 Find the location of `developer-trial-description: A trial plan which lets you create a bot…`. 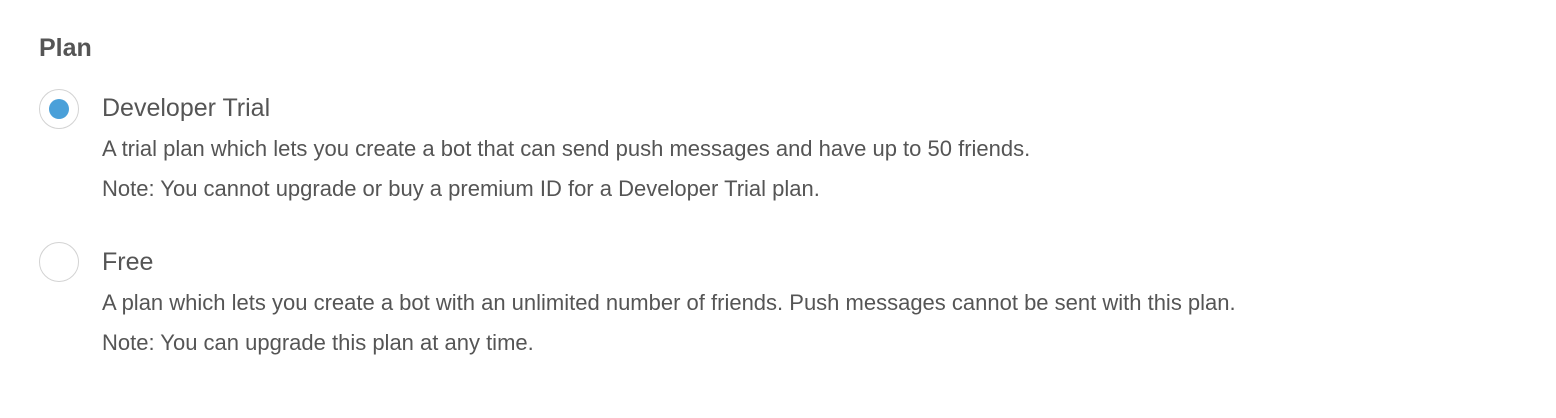

developer-trial-description: A trial plan which lets you create a bot… is located at coordinates (566, 148).